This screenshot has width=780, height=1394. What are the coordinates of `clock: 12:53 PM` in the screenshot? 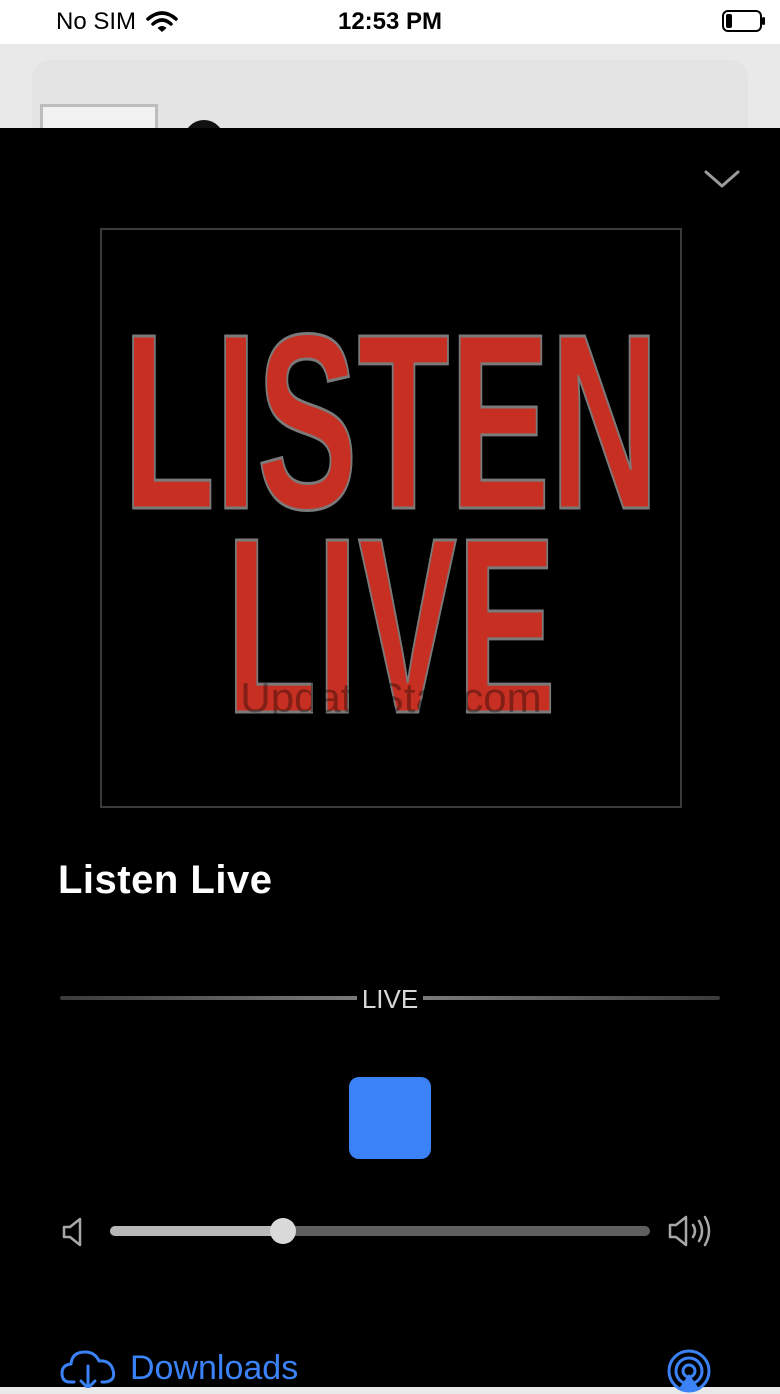 It's located at (390, 21).